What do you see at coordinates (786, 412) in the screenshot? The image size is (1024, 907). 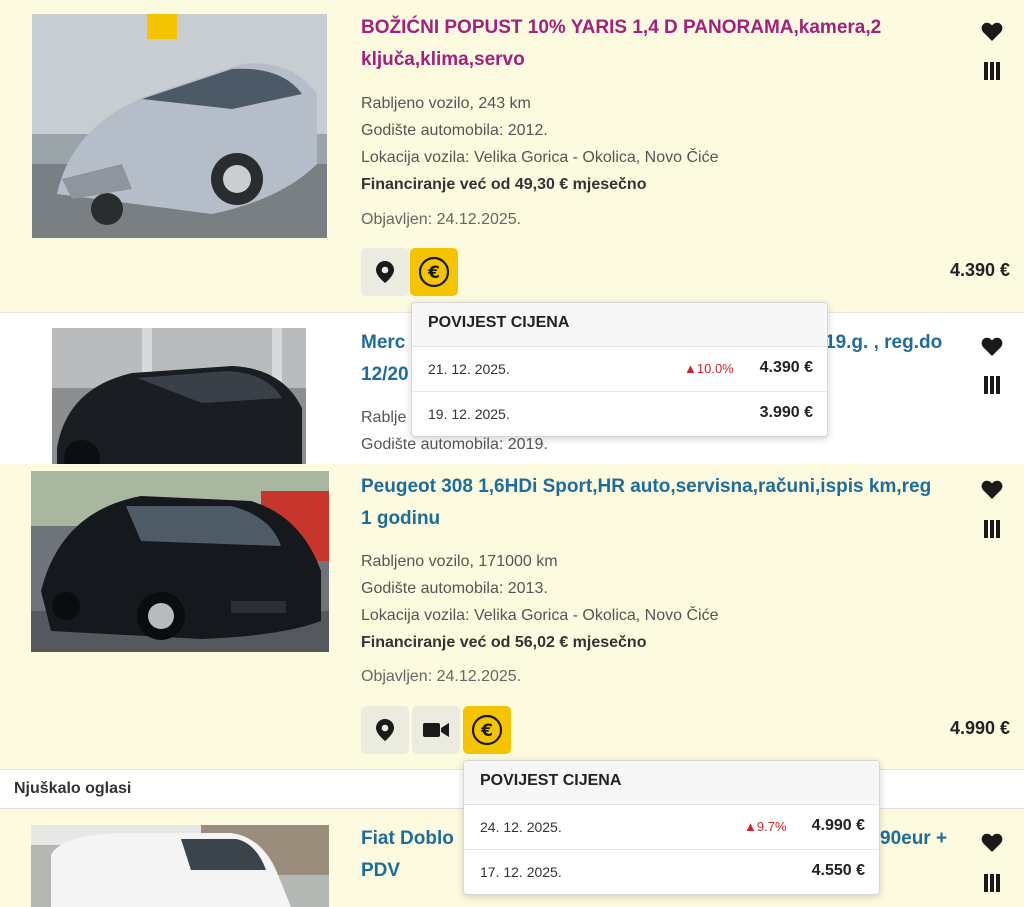 I see `price-history-value: 3.990 €` at bounding box center [786, 412].